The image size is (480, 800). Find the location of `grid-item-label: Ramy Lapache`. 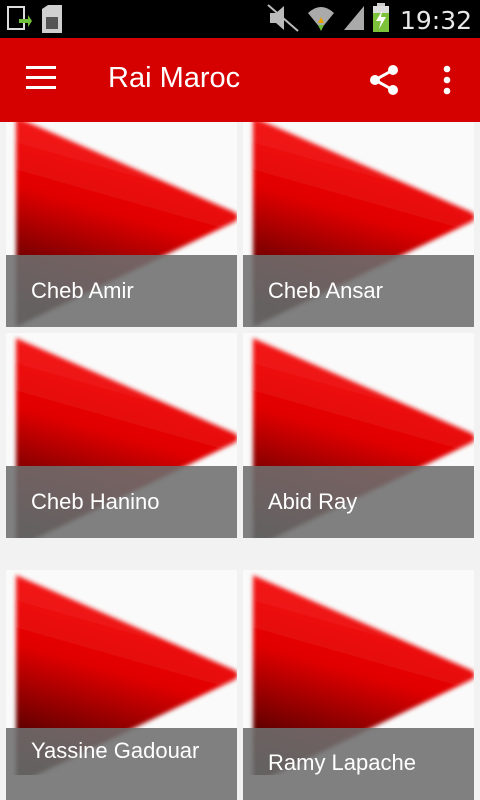

grid-item-label: Ramy Lapache is located at coordinates (342, 762).